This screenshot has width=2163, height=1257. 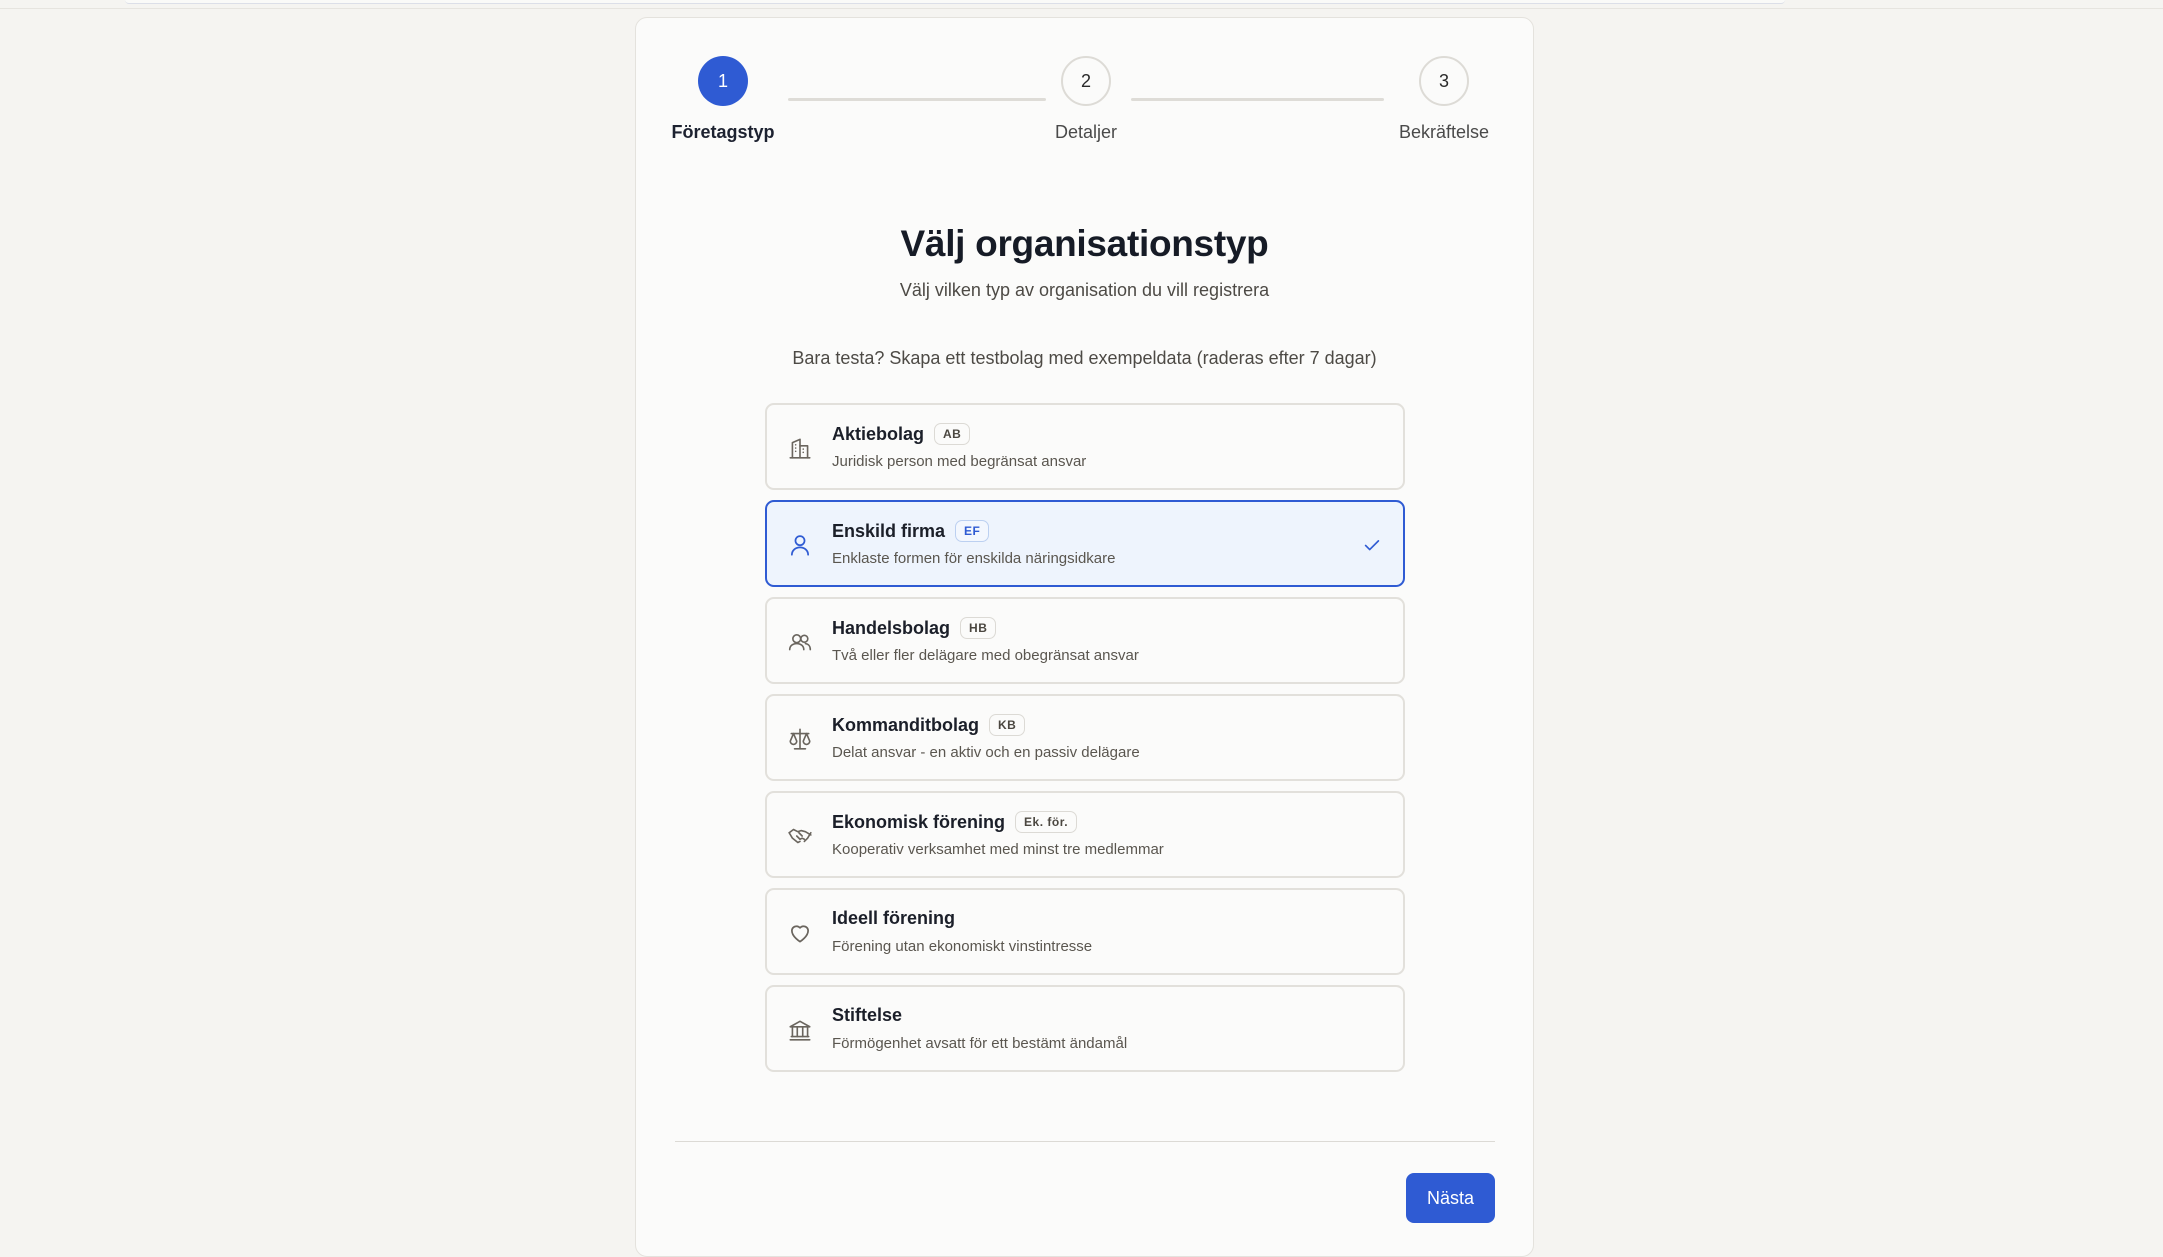 I want to click on step-3-circle: 3, so click(x=1444, y=81).